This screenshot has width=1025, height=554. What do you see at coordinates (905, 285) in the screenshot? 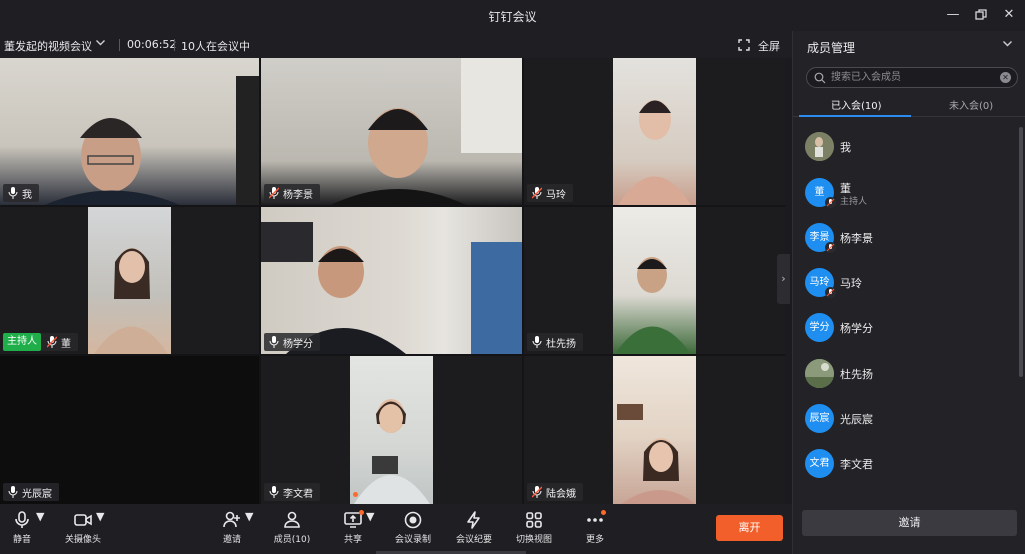
I see `list-item: 马玲 马玲` at bounding box center [905, 285].